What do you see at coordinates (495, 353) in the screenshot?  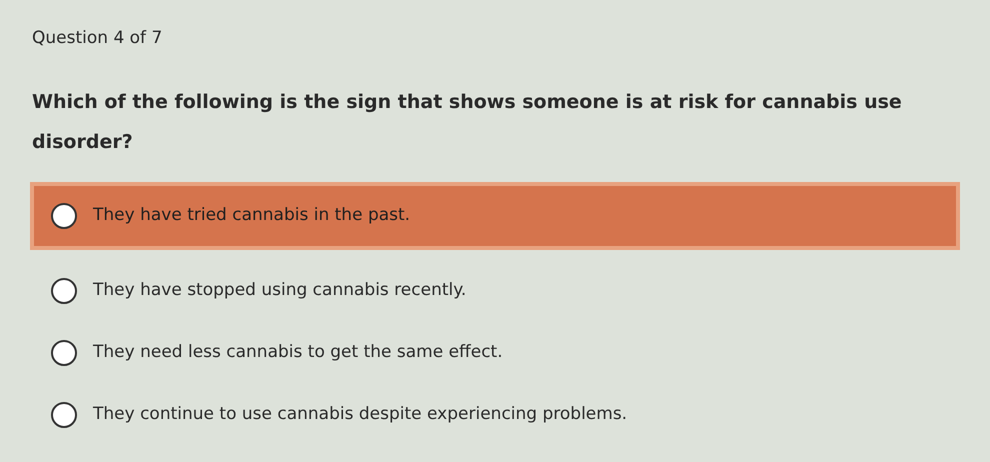 I see `answer-option: They need less cannabis to get the same effect.` at bounding box center [495, 353].